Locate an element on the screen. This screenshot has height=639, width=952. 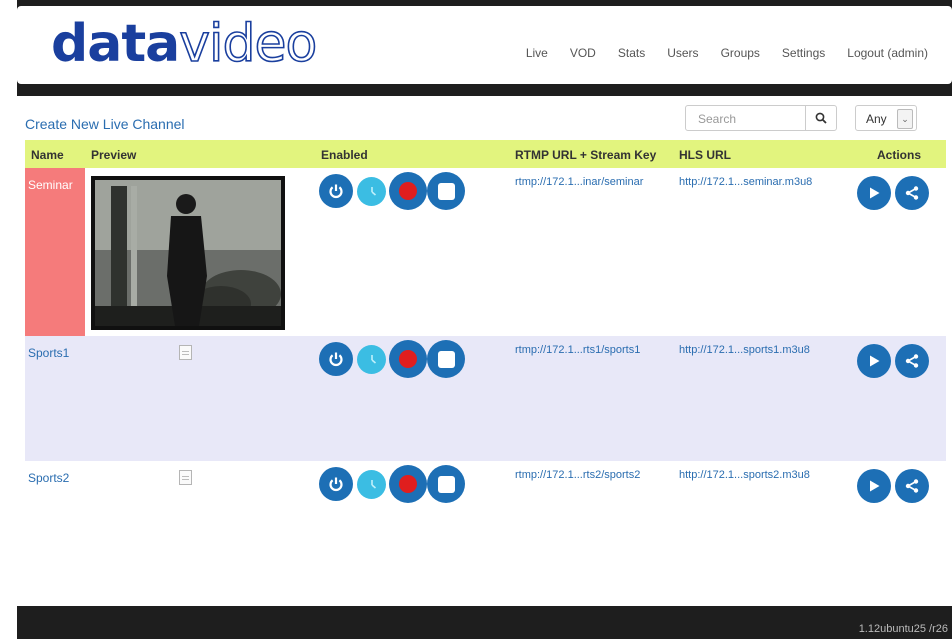
nav-stats: Stats is located at coordinates (631, 53).